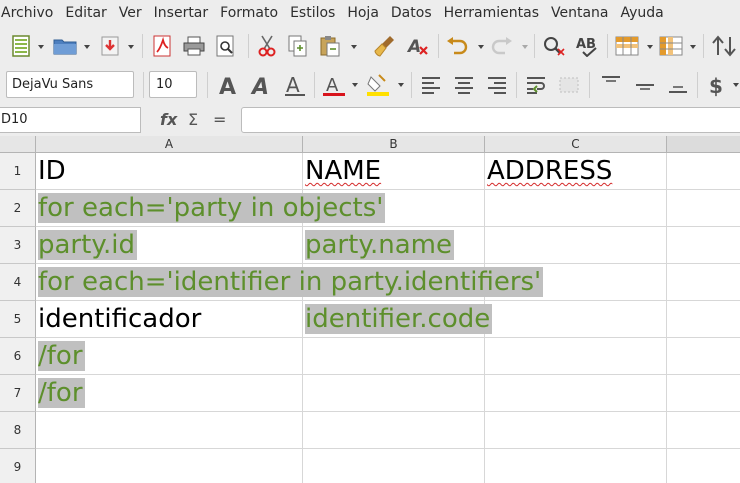 This screenshot has height=483, width=740. Describe the element at coordinates (671, 46) in the screenshot. I see `column-icon` at that location.